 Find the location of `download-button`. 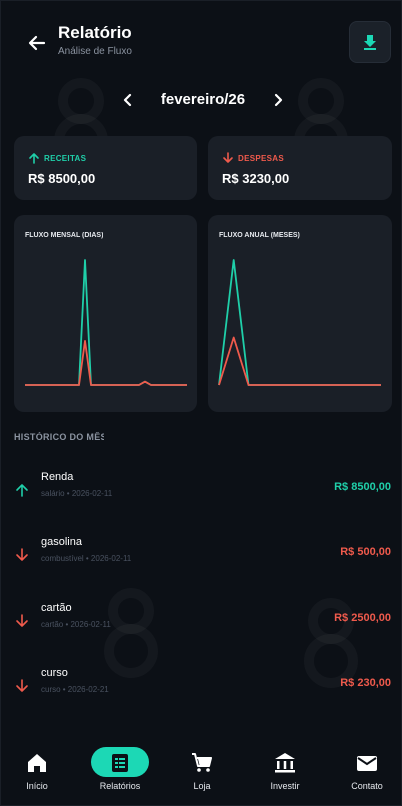

download-button is located at coordinates (370, 42).